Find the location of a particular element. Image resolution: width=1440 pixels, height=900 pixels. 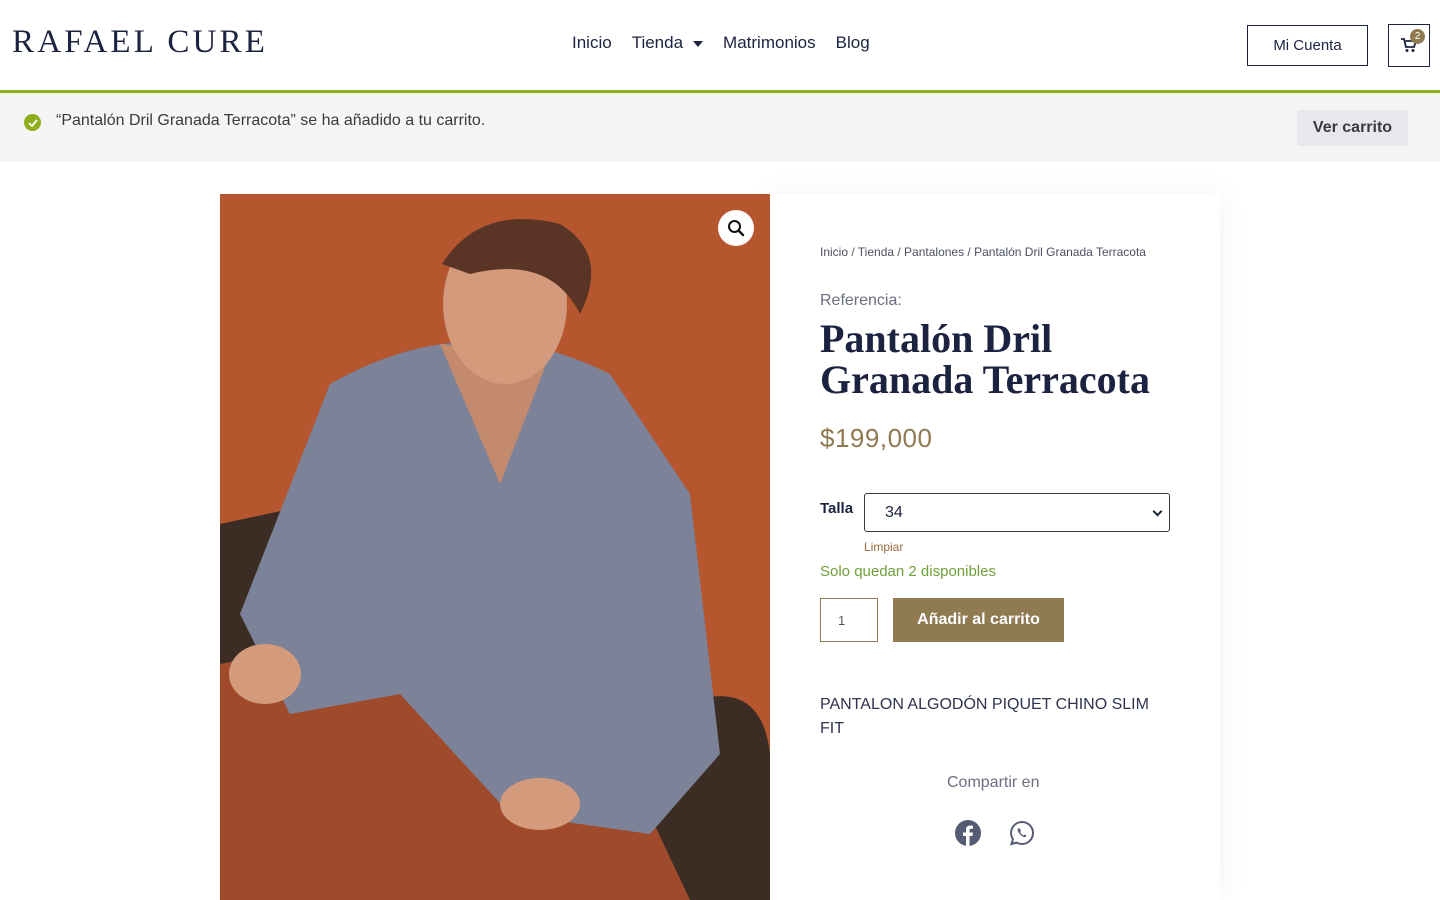

nav-item-inicio: Inicio is located at coordinates (592, 43).